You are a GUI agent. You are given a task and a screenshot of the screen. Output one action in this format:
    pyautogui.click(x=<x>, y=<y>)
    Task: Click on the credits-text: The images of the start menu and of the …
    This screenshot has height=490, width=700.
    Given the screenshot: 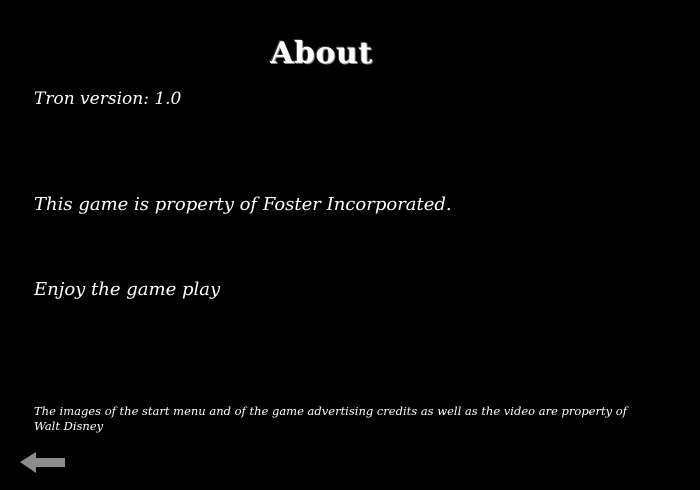 What is the action you would take?
    pyautogui.click(x=330, y=418)
    